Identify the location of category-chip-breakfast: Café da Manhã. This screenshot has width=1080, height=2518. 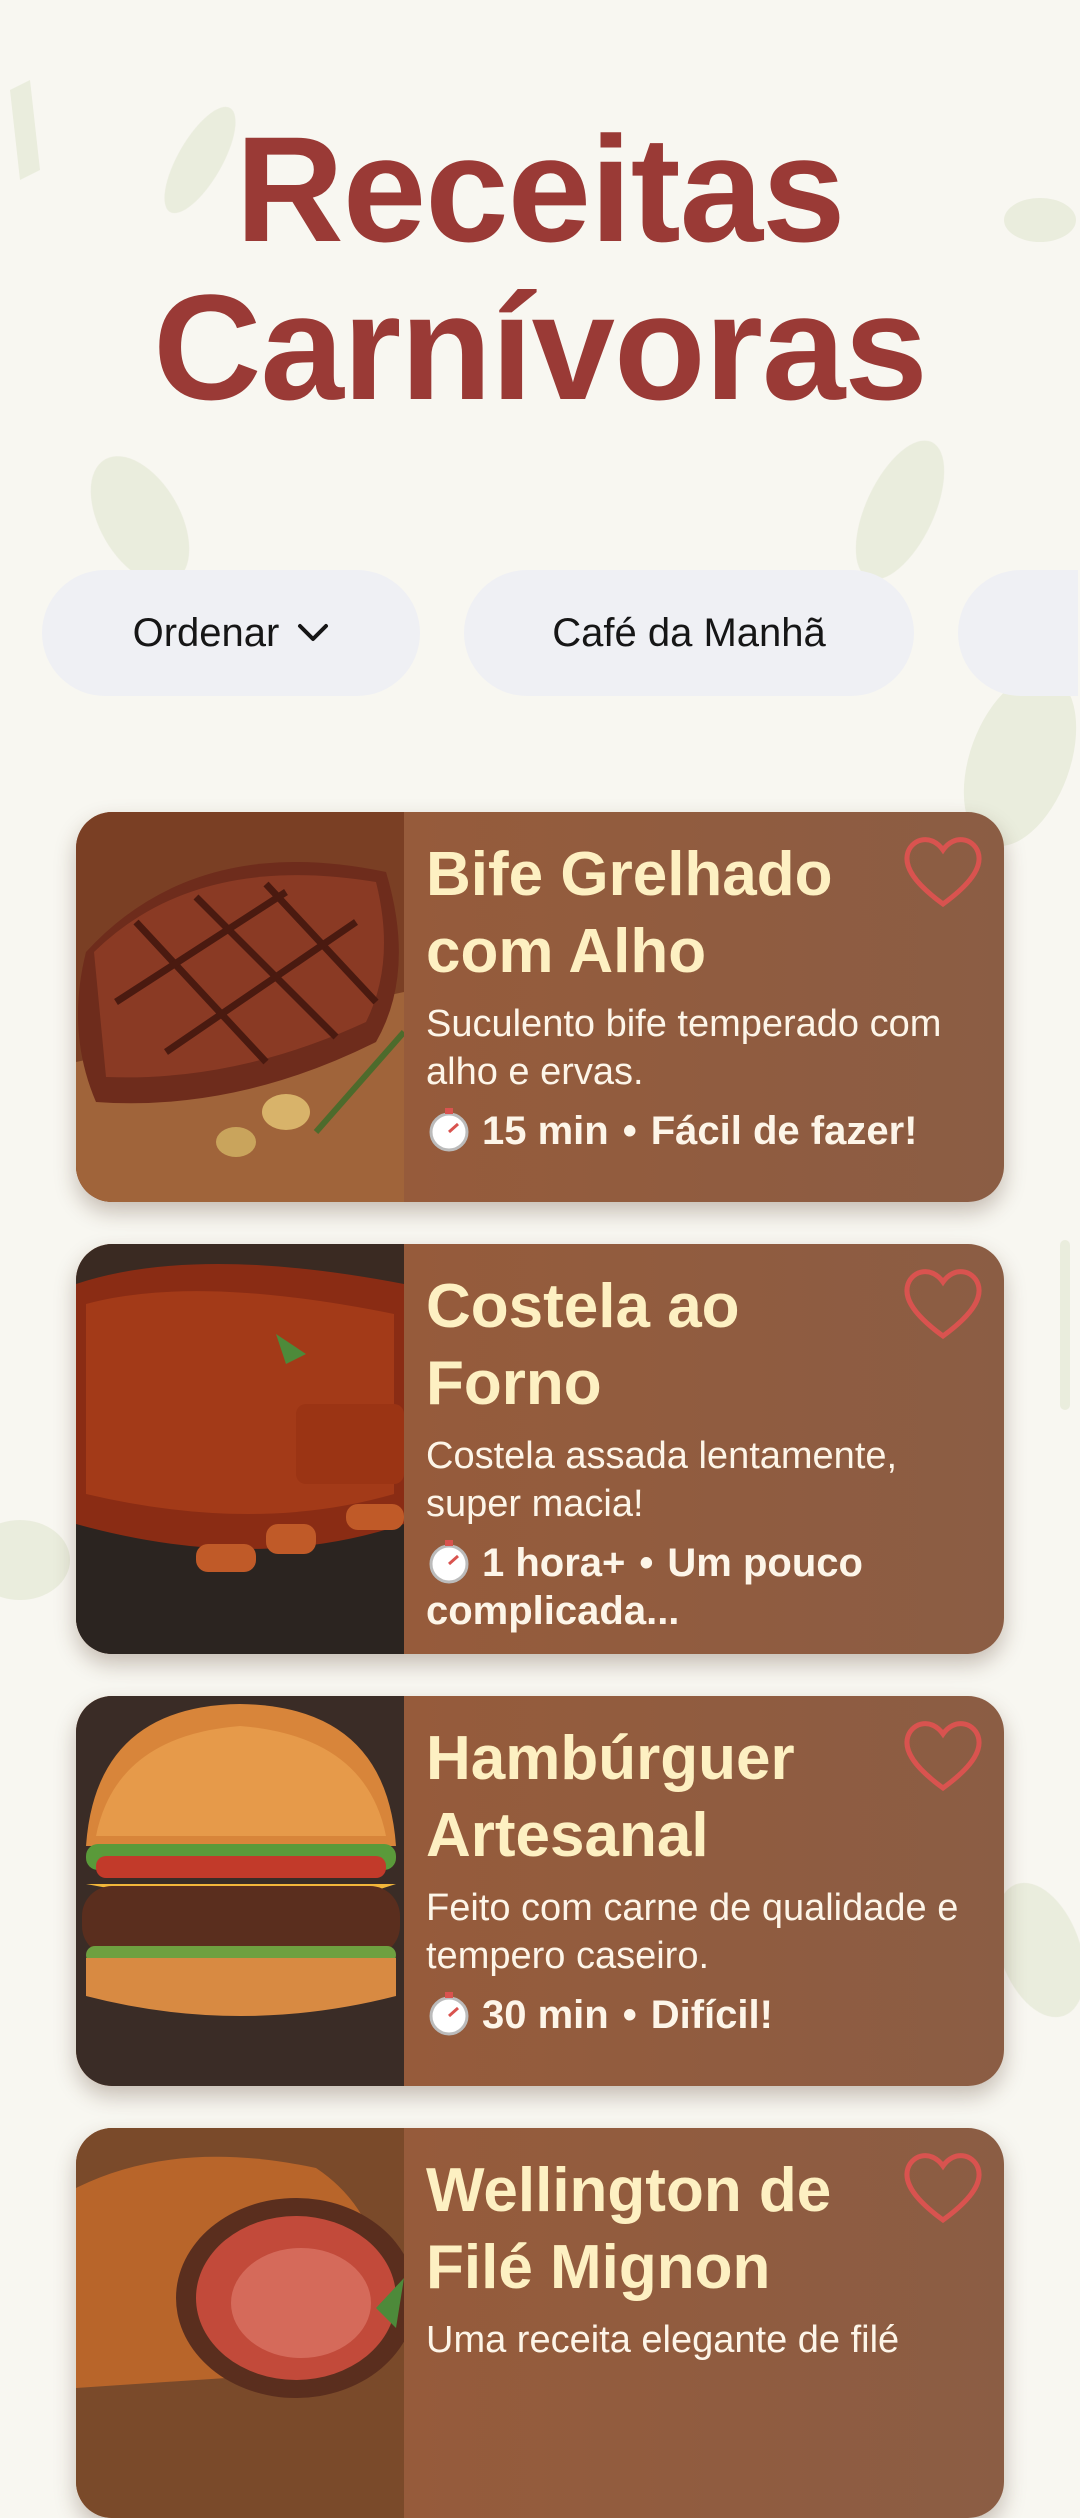
(689, 633).